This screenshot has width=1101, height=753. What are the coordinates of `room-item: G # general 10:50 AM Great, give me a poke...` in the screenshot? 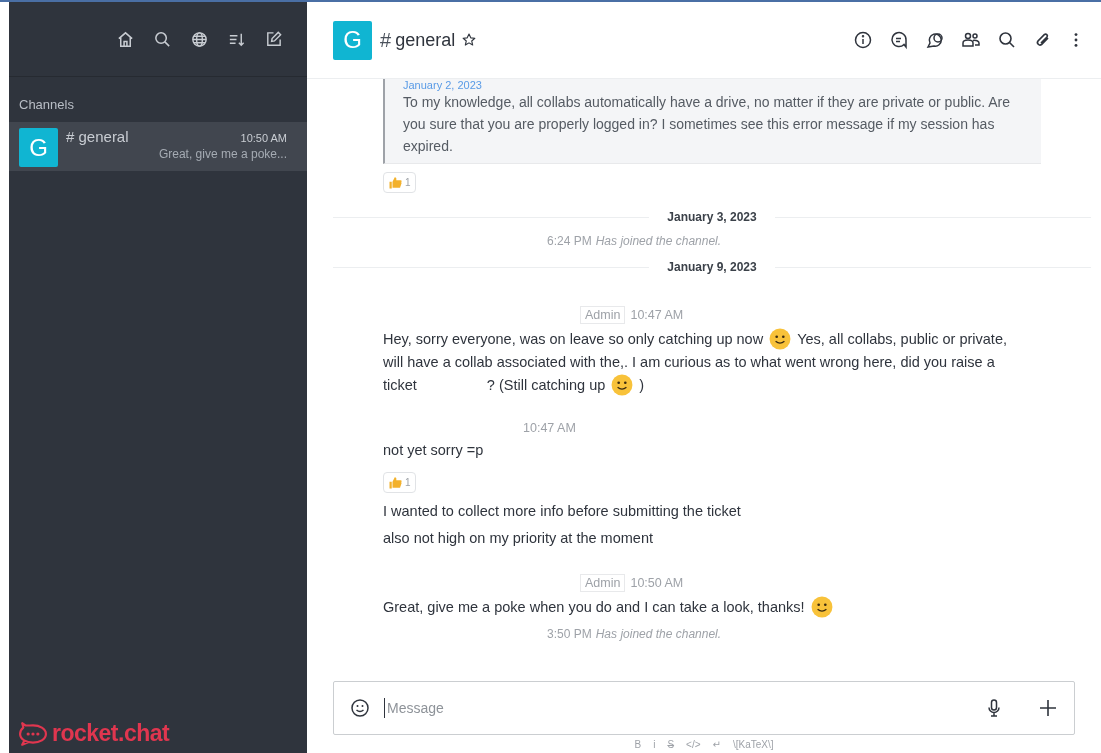 It's located at (158, 146).